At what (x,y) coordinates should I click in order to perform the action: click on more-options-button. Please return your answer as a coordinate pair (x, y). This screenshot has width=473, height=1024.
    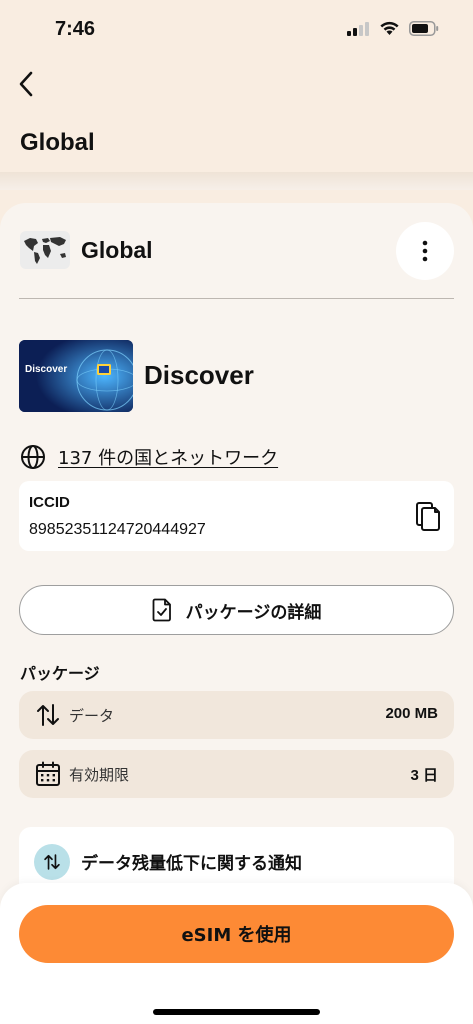
    Looking at the image, I should click on (425, 251).